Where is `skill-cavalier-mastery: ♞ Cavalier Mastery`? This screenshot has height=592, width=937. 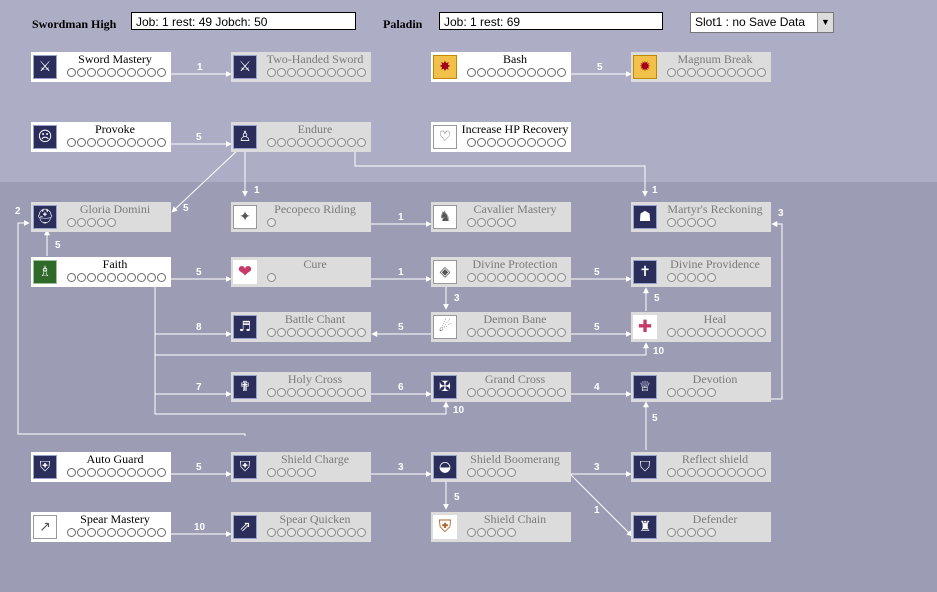 skill-cavalier-mastery: ♞ Cavalier Mastery is located at coordinates (501, 217).